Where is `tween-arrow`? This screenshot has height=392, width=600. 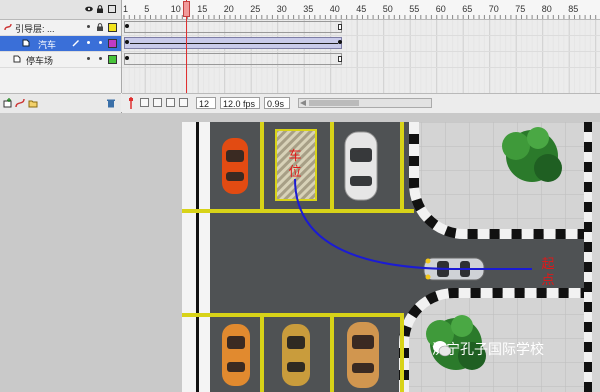
tween-arrow is located at coordinates (234, 43).